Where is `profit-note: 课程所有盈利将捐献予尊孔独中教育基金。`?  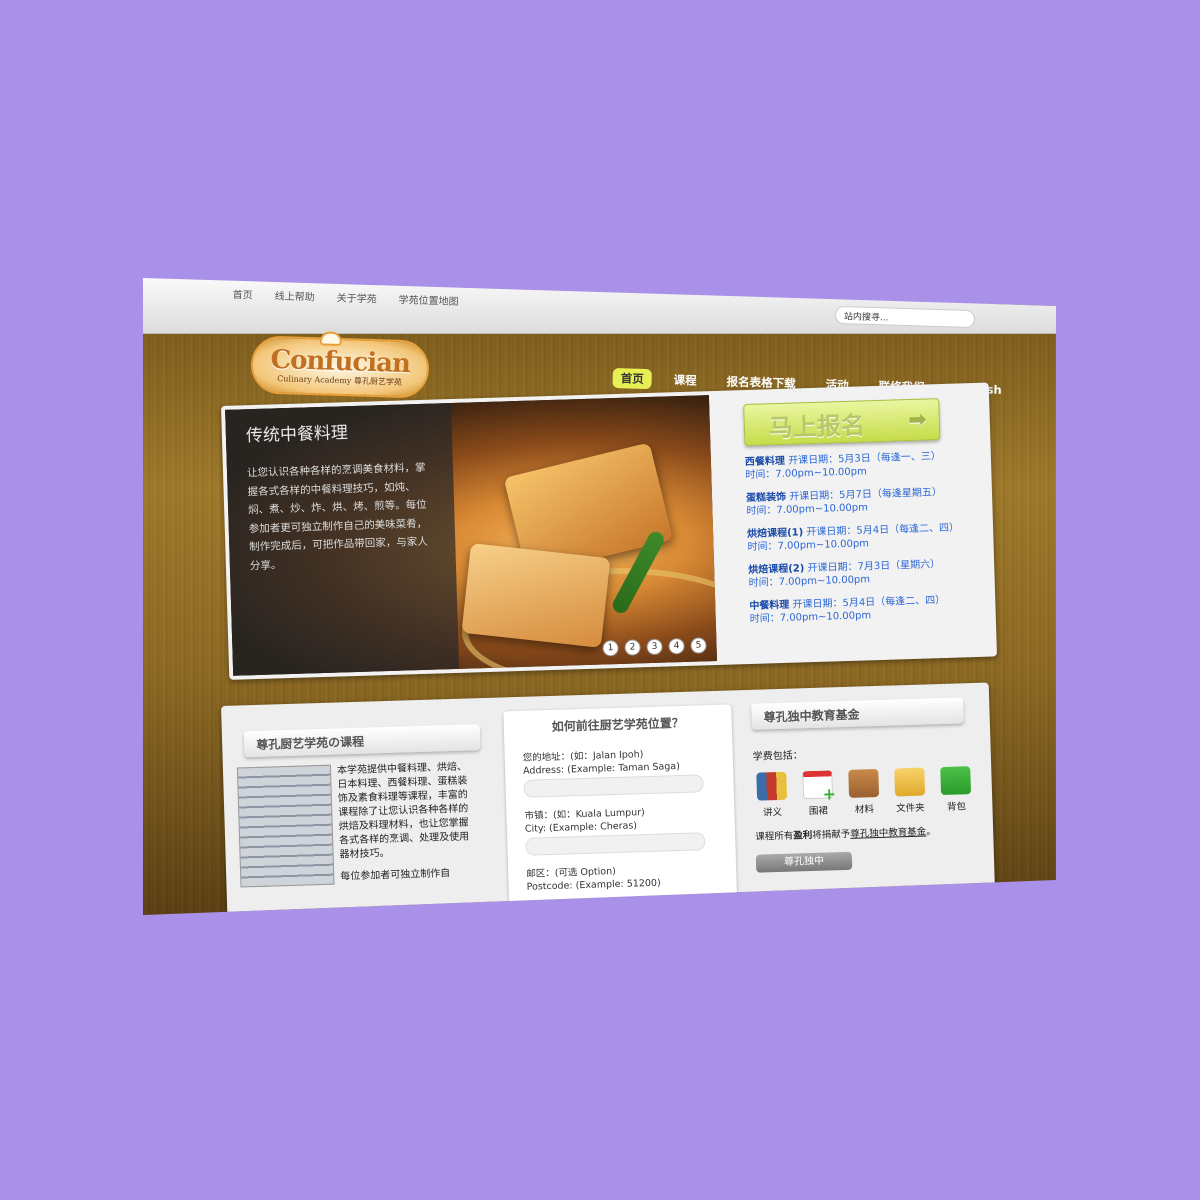
profit-note: 课程所有盈利将捐献予尊孔独中教育基金。 is located at coordinates (865, 832).